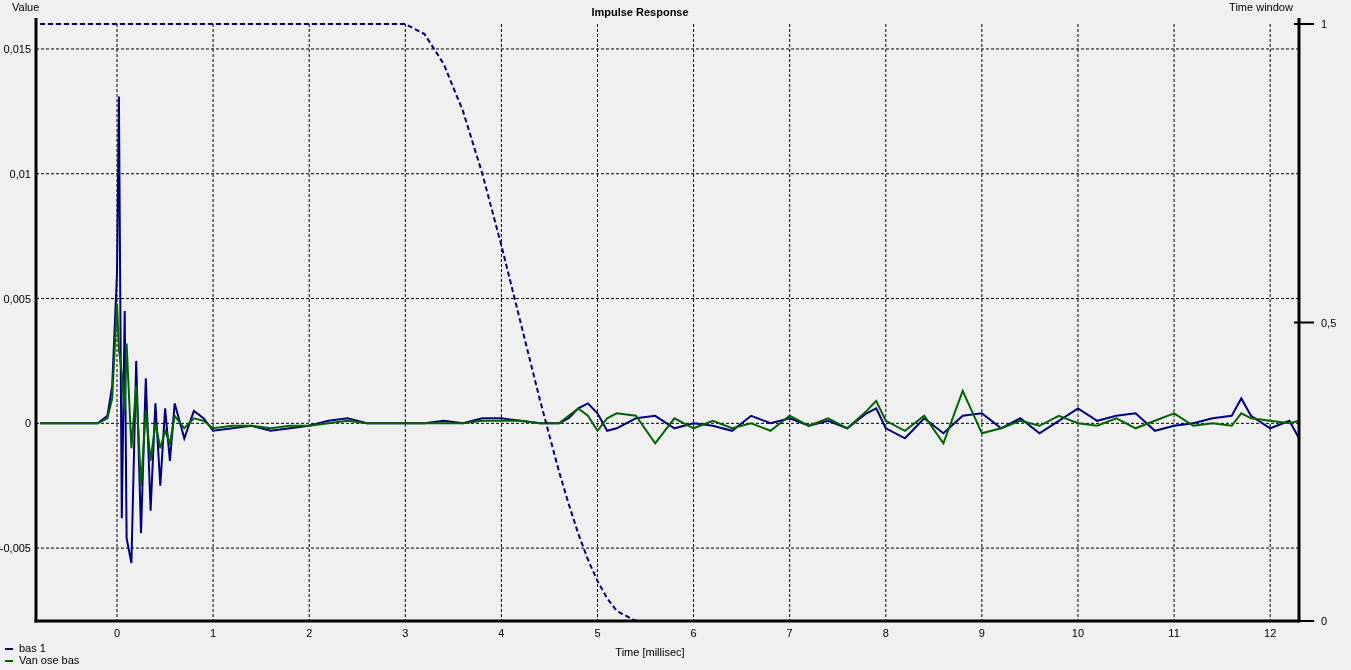 Image resolution: width=1351 pixels, height=670 pixels. Describe the element at coordinates (27, 423) in the screenshot. I see `y-tick-label: 0` at that location.